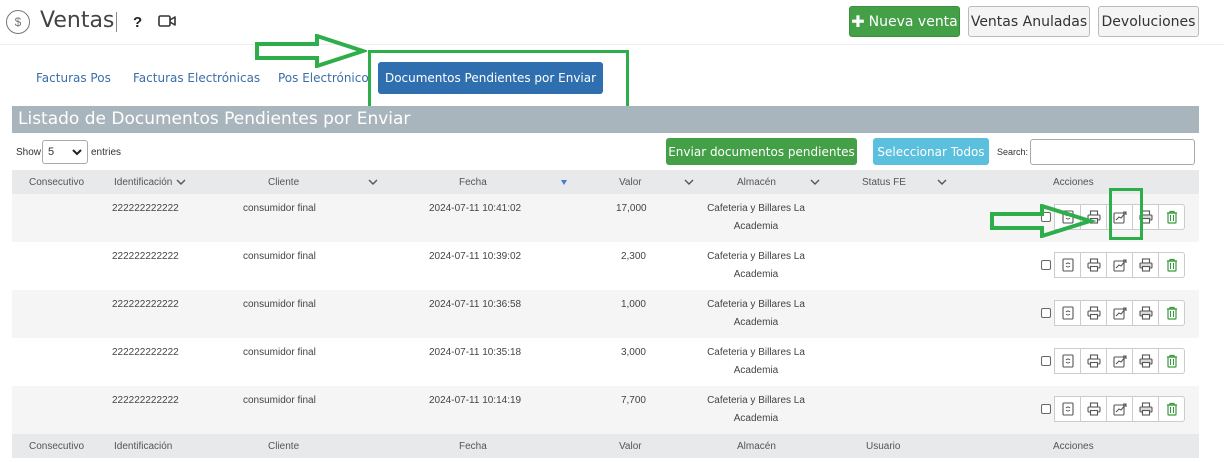 This screenshot has width=1224, height=462. What do you see at coordinates (283, 182) in the screenshot?
I see `col-cliente: Cliente` at bounding box center [283, 182].